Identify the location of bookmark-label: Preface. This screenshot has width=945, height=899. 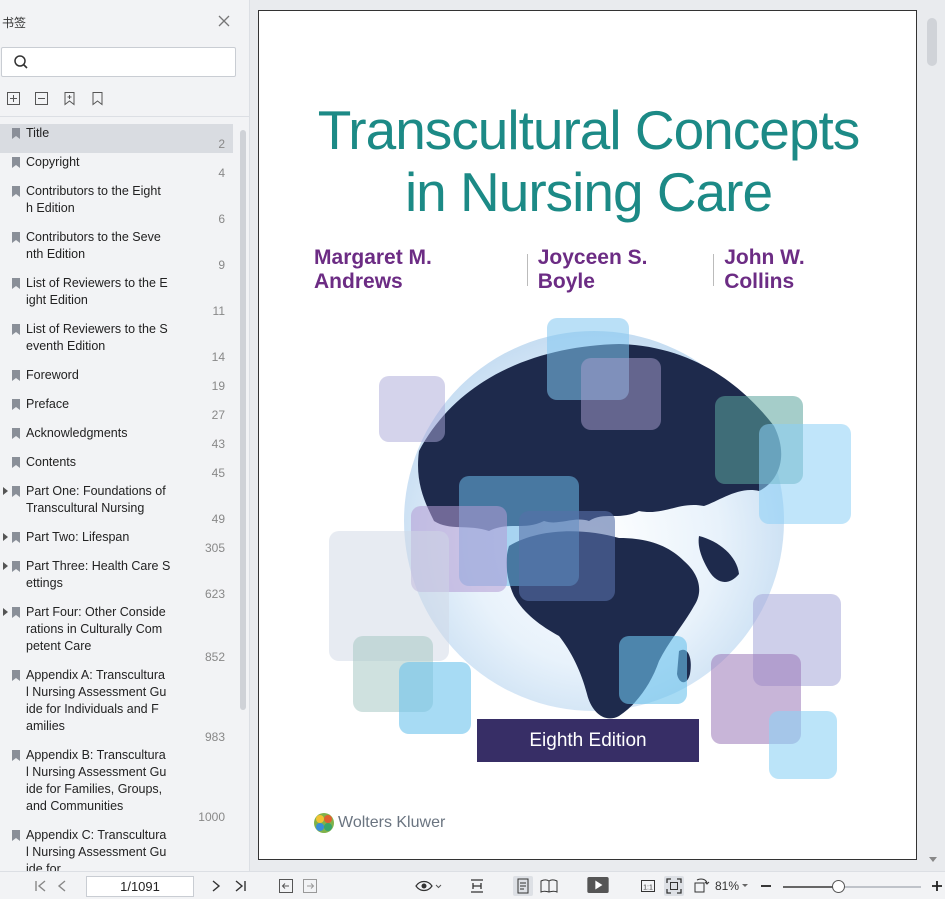
(48, 404).